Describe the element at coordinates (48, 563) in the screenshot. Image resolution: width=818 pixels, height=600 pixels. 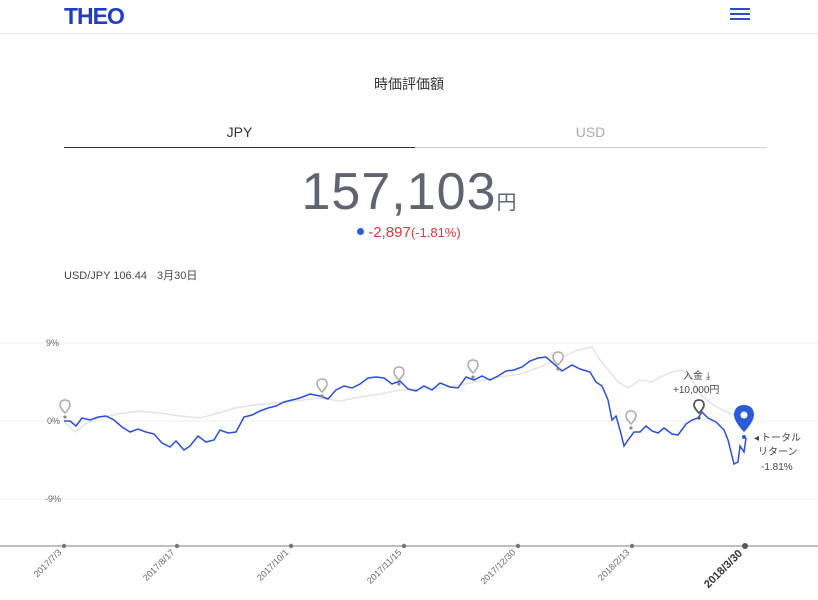
I see `x-label: 2017/7/3` at that location.